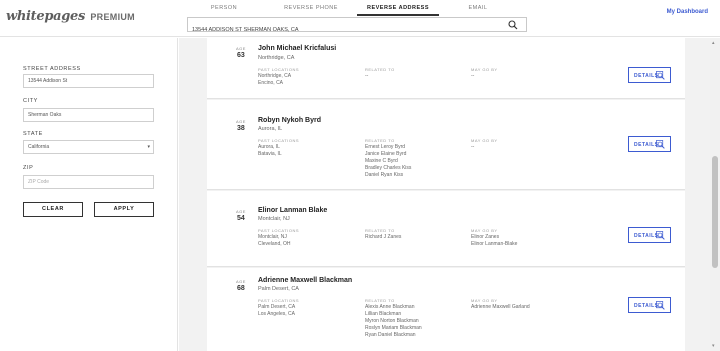 Image resolution: width=720 pixels, height=351 pixels. What do you see at coordinates (277, 307) in the screenshot?
I see `past-location: Palm Desert, CA` at bounding box center [277, 307].